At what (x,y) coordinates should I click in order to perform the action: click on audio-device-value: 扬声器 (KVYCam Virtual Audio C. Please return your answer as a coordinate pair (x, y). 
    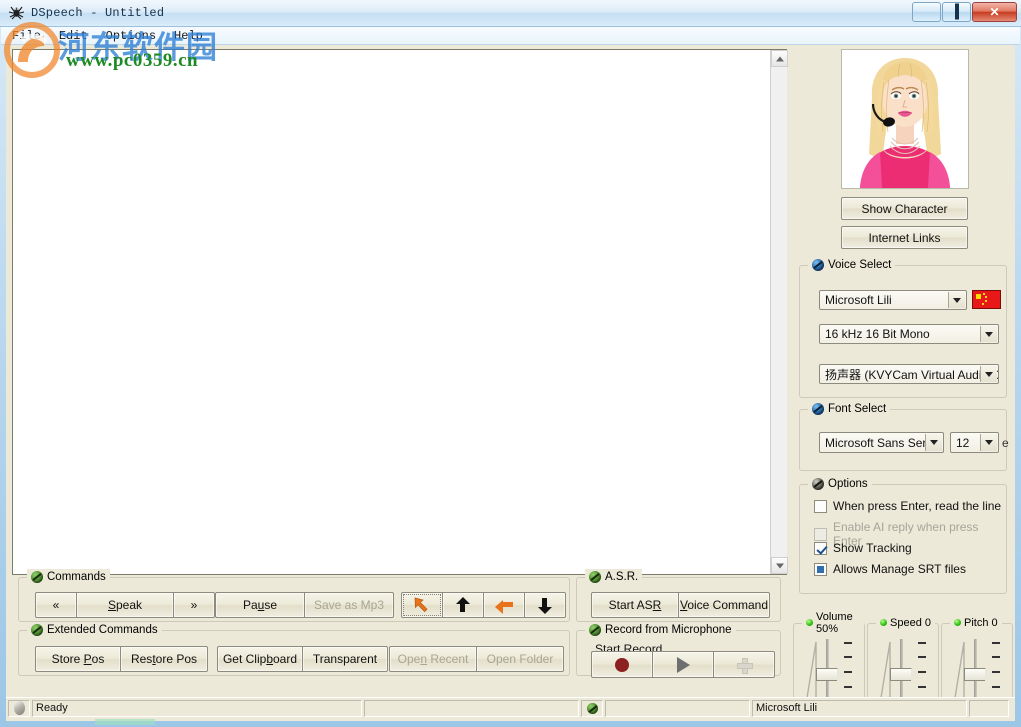
    Looking at the image, I should click on (912, 374).